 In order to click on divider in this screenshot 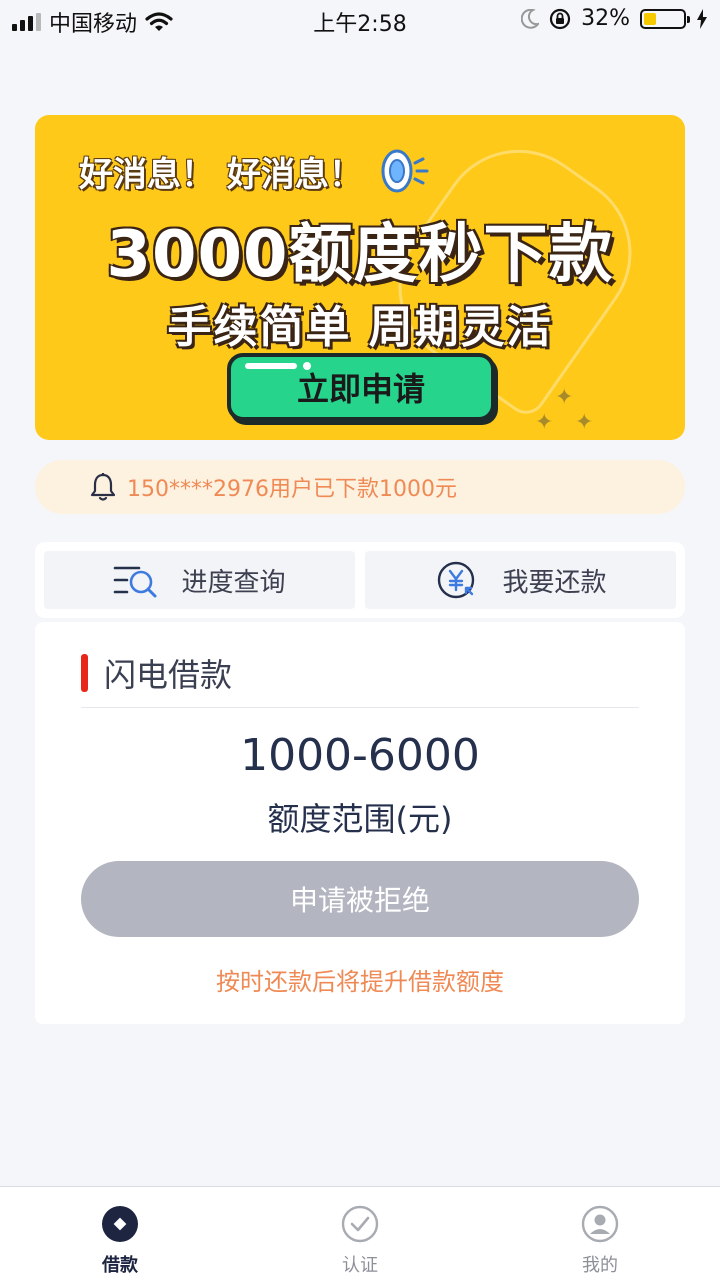, I will do `click(360, 707)`.